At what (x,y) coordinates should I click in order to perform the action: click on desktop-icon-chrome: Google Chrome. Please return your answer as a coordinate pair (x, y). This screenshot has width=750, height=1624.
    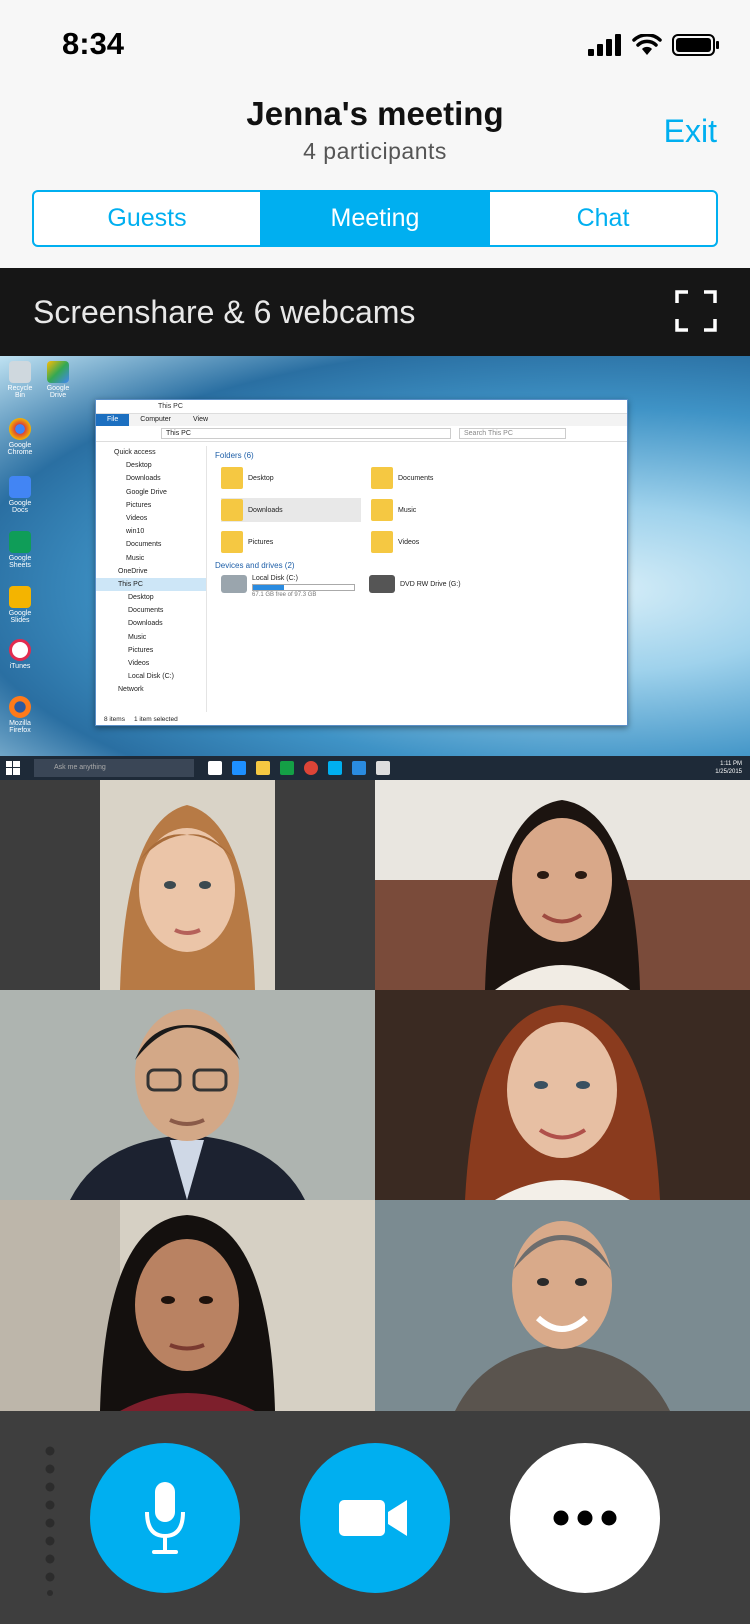
    Looking at the image, I should click on (20, 437).